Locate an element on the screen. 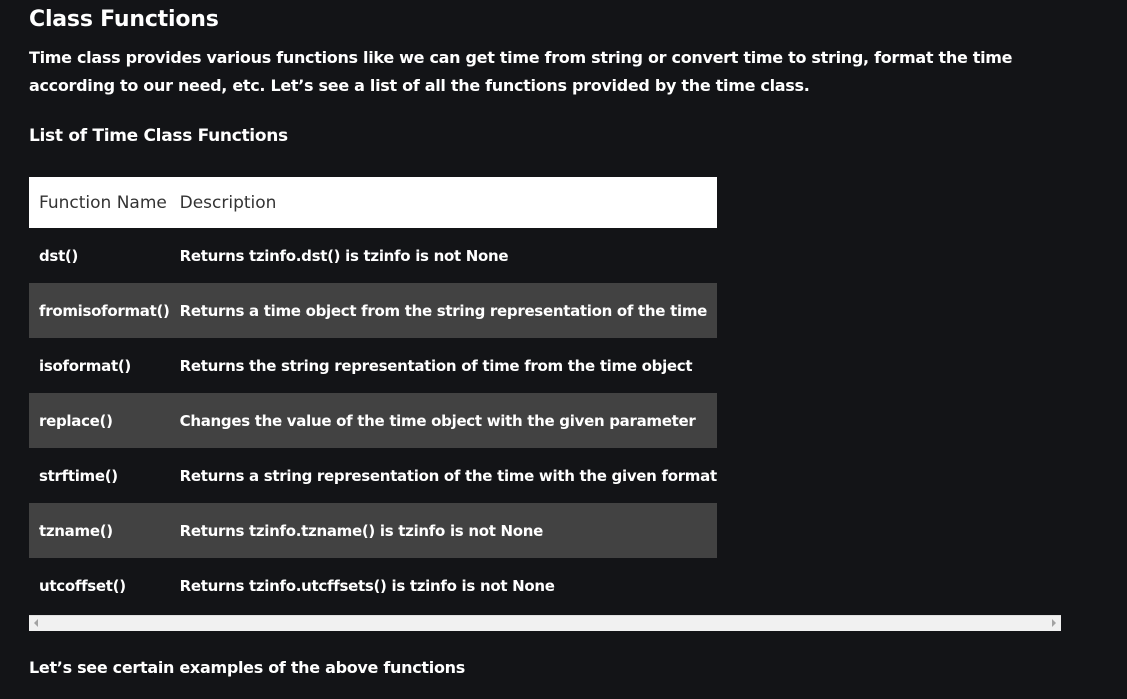  function-name-cell: utcoffset() is located at coordinates (82, 585).